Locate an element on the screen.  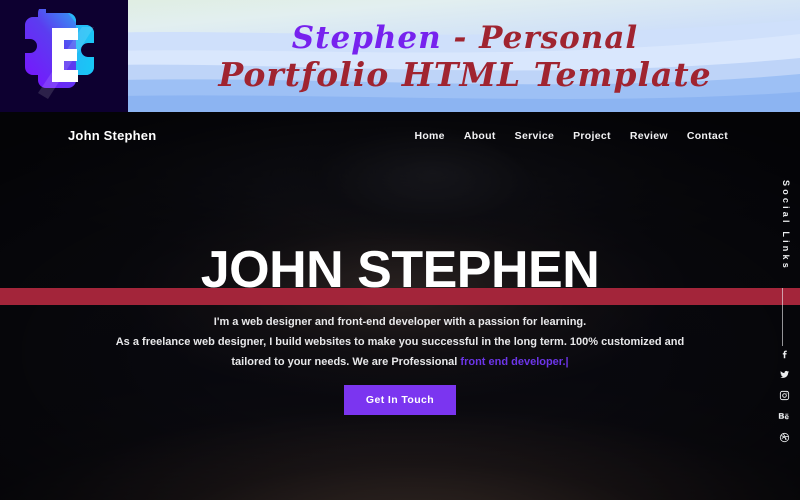
nav-item-home: Home is located at coordinates (429, 136).